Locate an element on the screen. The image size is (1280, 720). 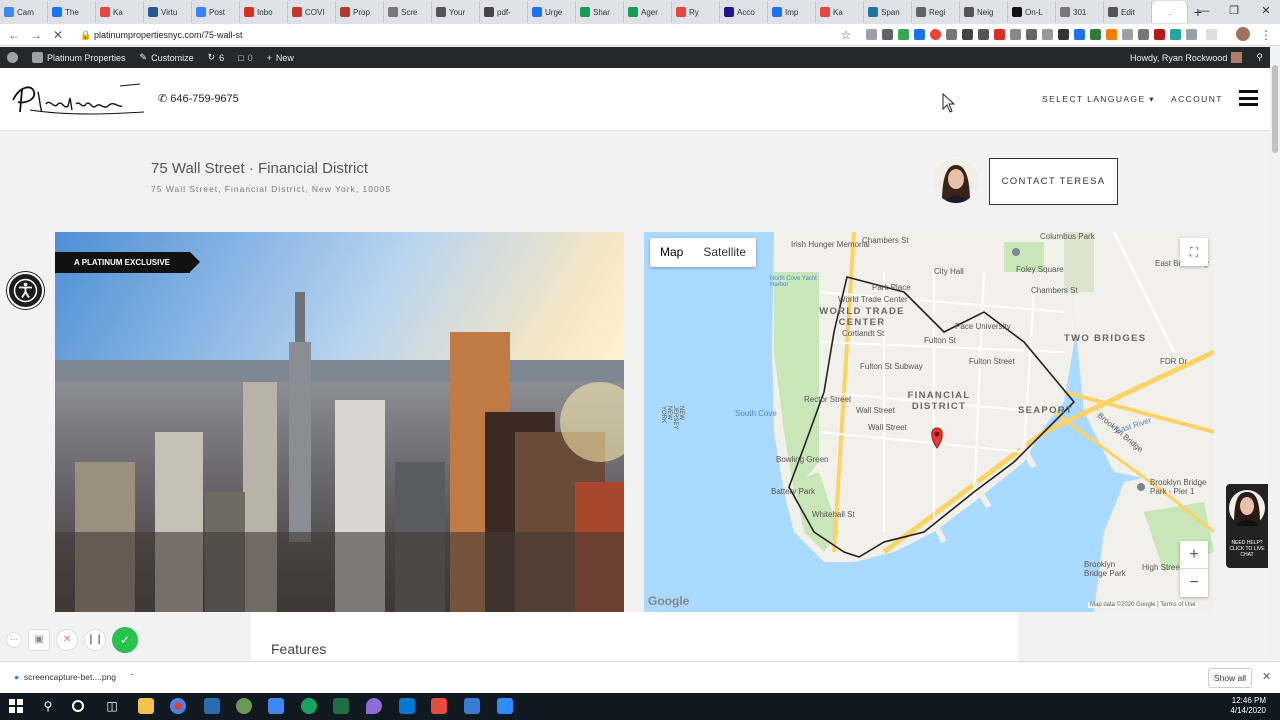
more-options-icon: ⋯ is located at coordinates (14, 640).